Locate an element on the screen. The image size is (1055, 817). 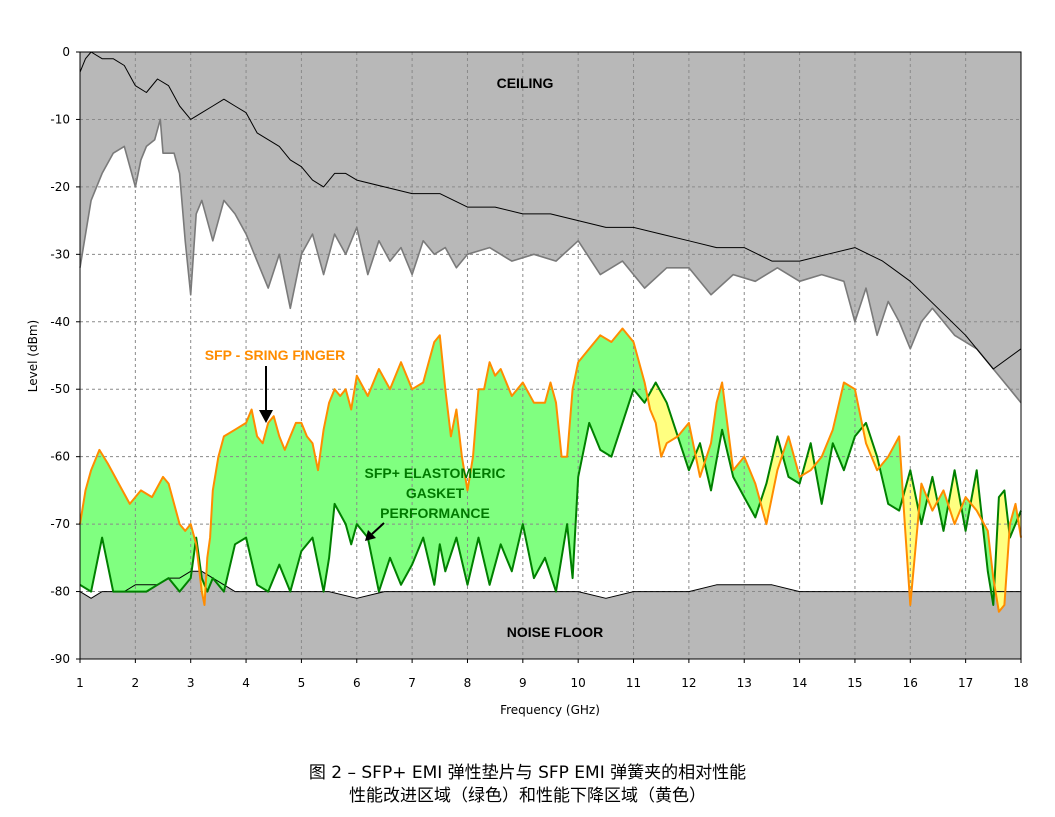
y-tick-label: 0 is located at coordinates (66, 52).